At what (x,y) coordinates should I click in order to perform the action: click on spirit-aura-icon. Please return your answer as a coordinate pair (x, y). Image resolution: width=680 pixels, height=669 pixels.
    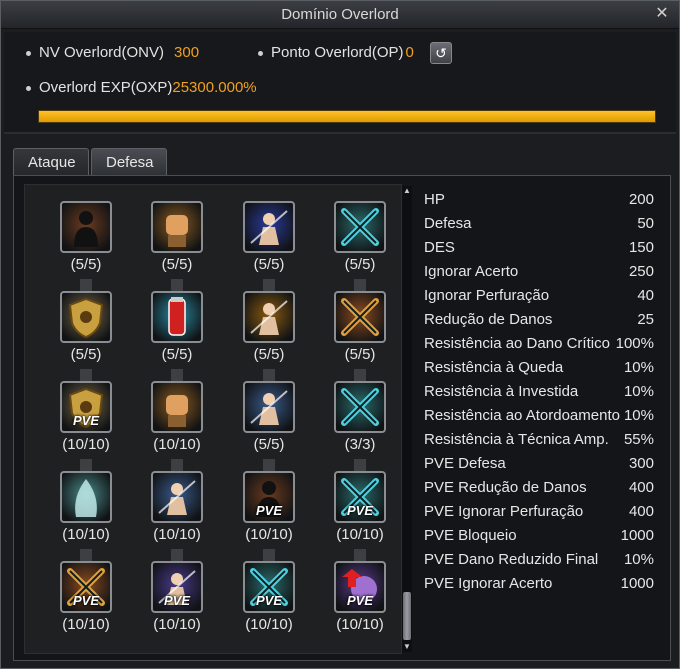
    Looking at the image, I should click on (86, 497).